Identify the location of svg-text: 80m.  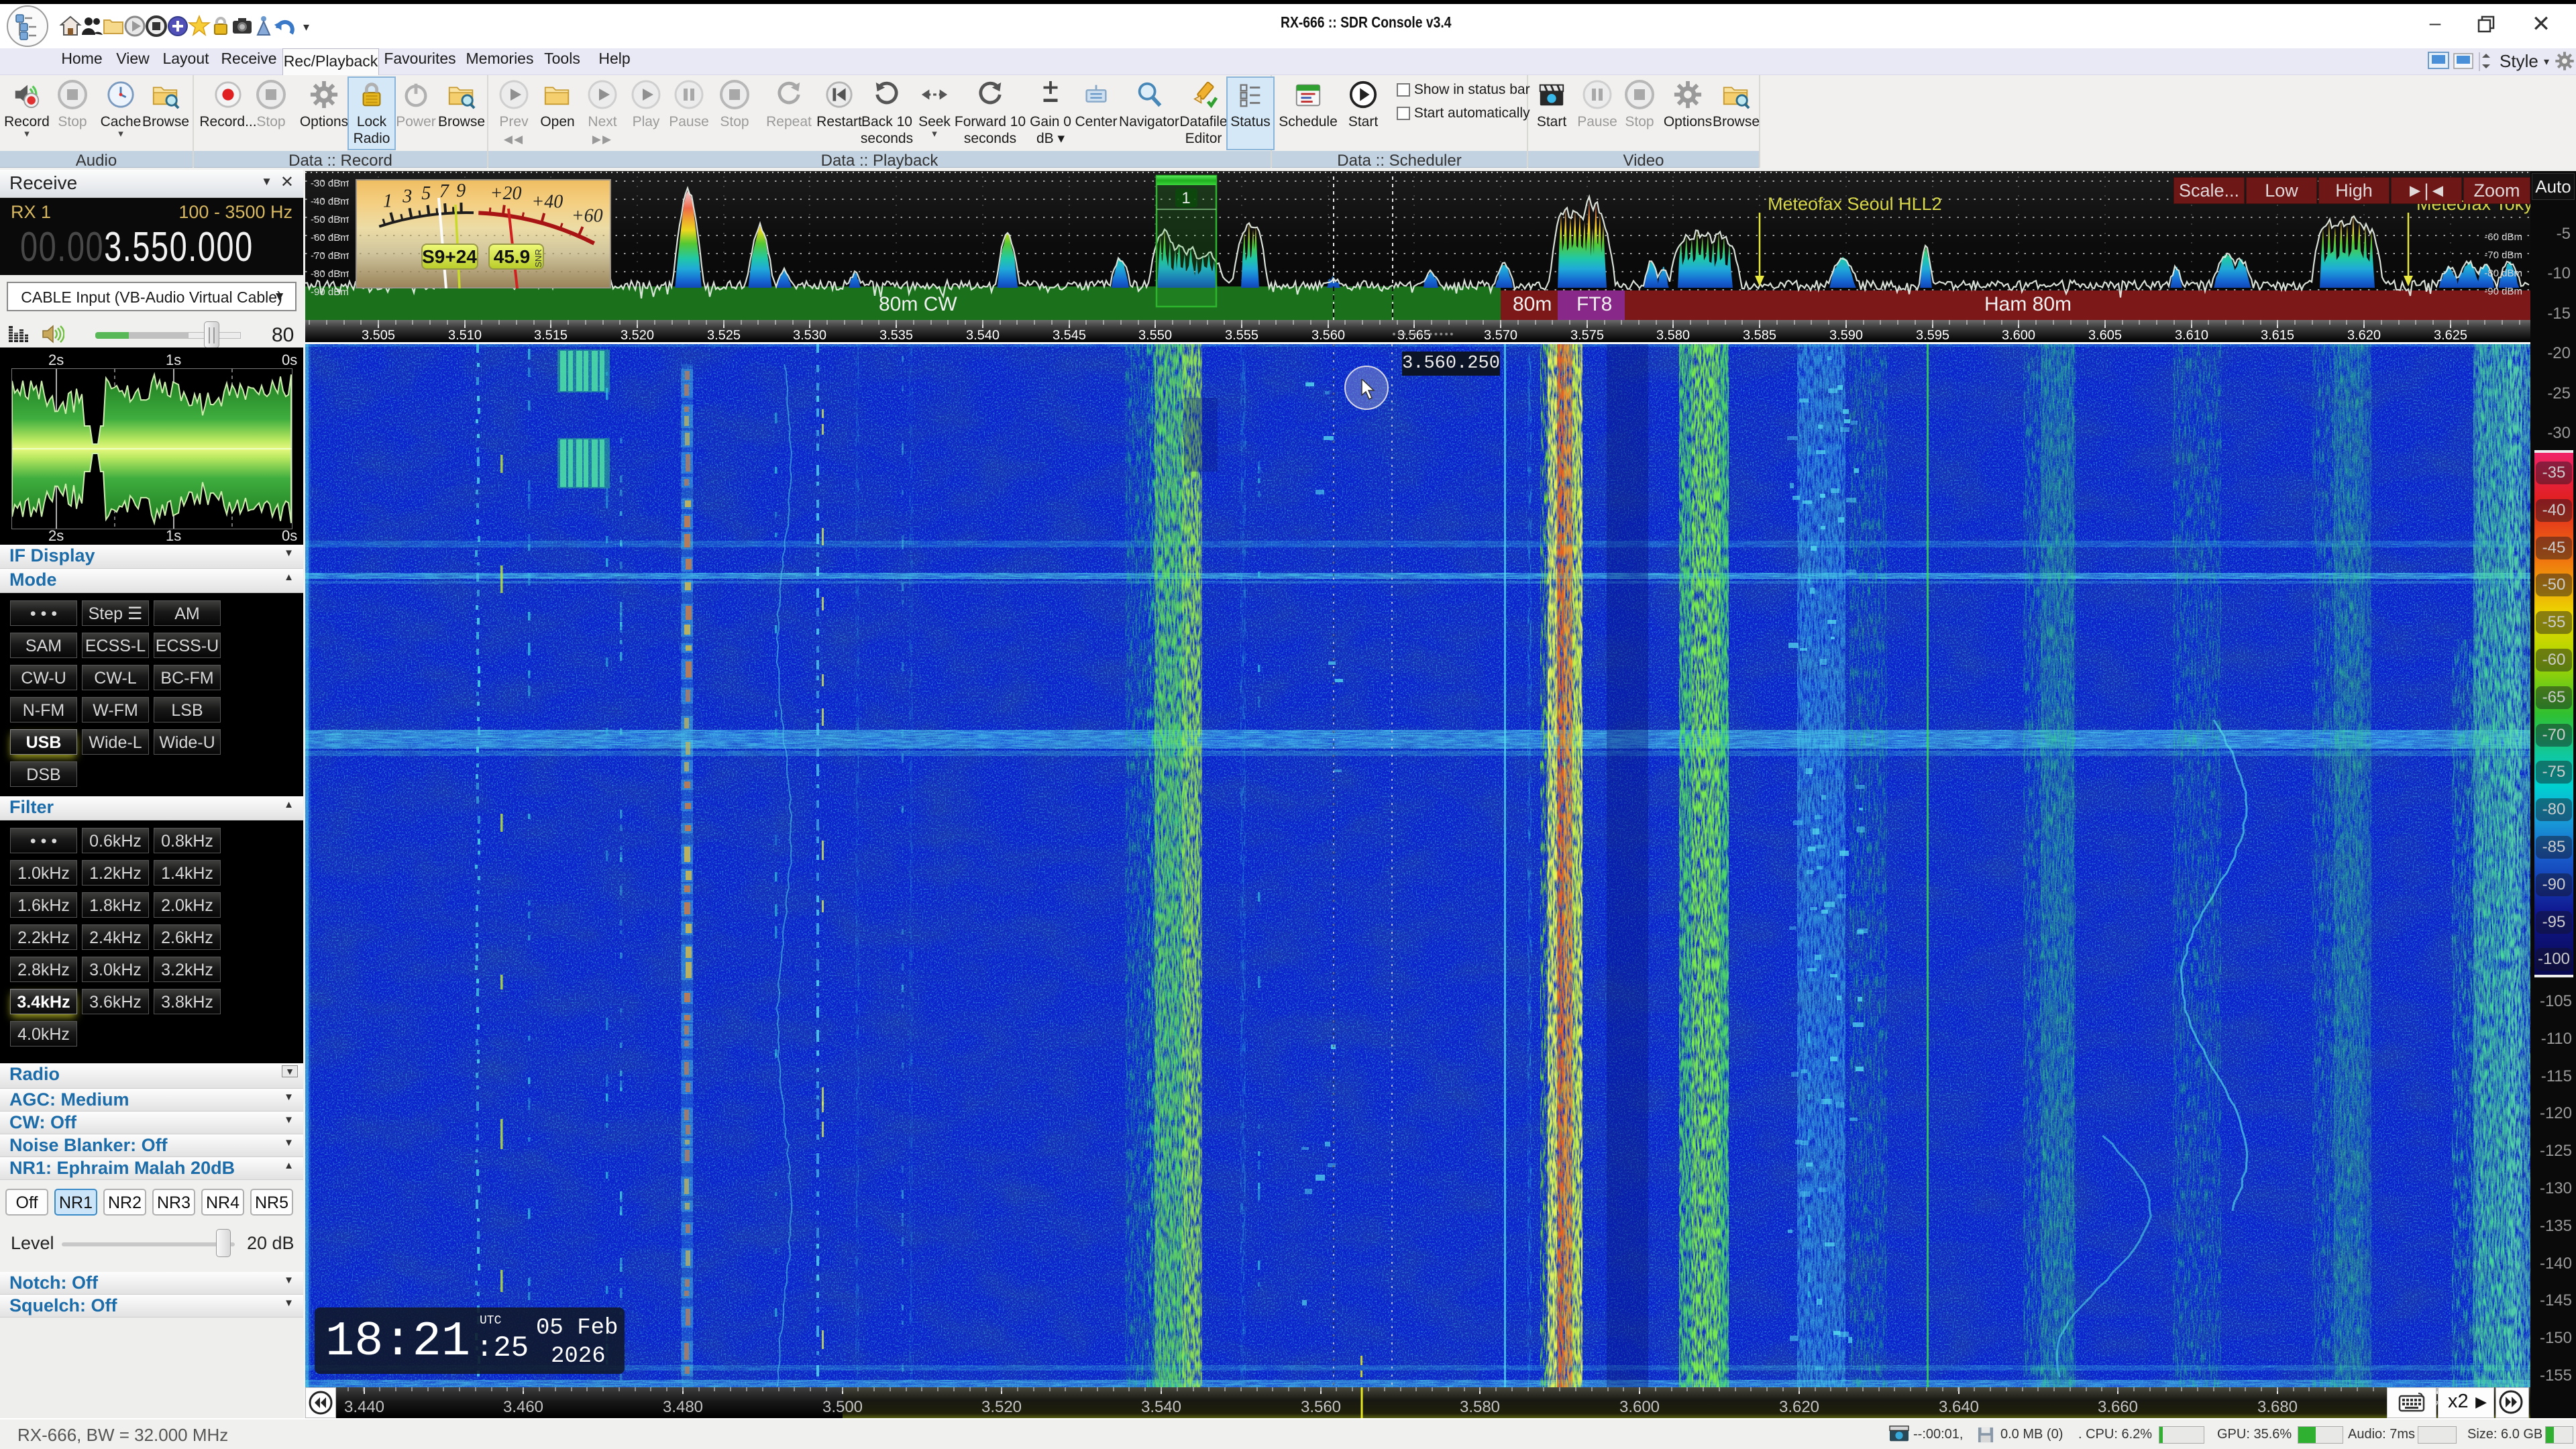
(1532, 304).